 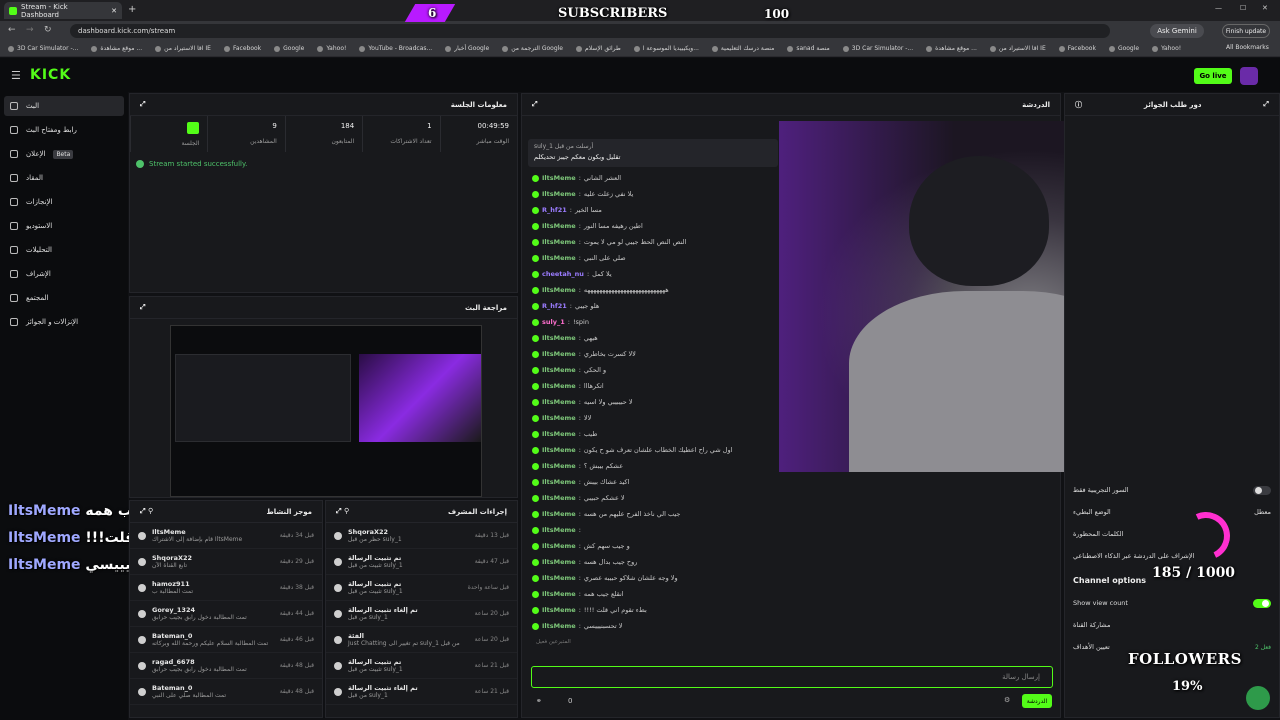 I want to click on chat-message: IltsMeme: و جيب سهم كش, so click(x=652, y=546).